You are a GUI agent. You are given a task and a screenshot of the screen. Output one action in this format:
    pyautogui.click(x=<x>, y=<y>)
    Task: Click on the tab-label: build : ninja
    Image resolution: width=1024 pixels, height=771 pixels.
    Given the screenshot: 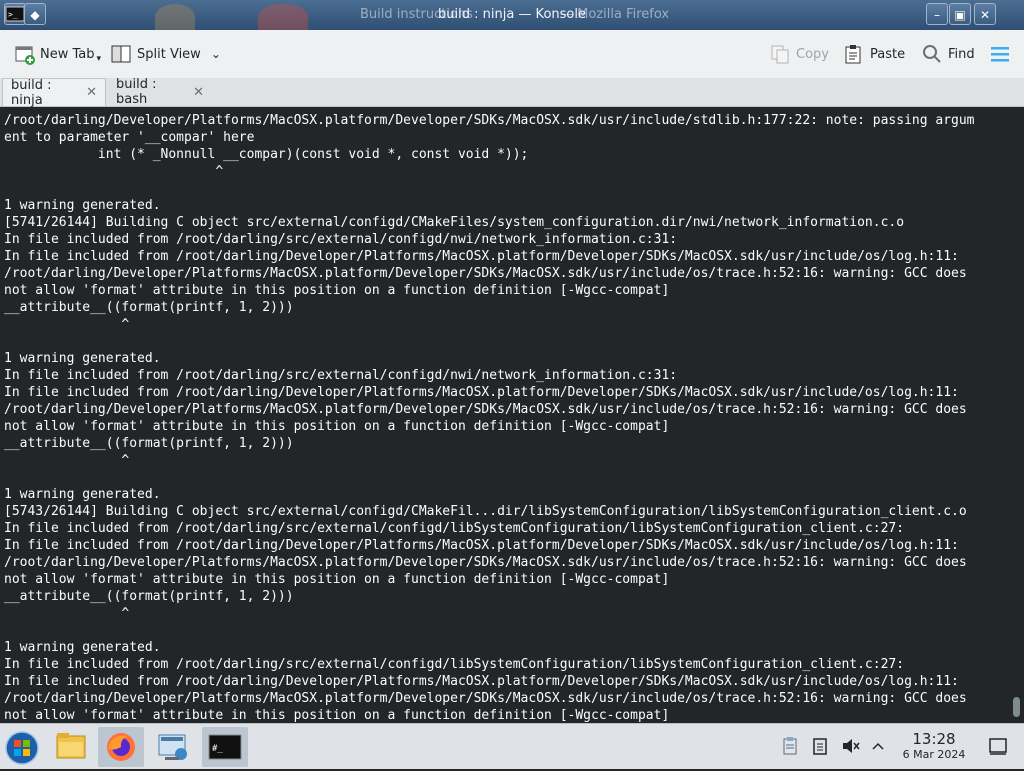 What is the action you would take?
    pyautogui.click(x=31, y=92)
    